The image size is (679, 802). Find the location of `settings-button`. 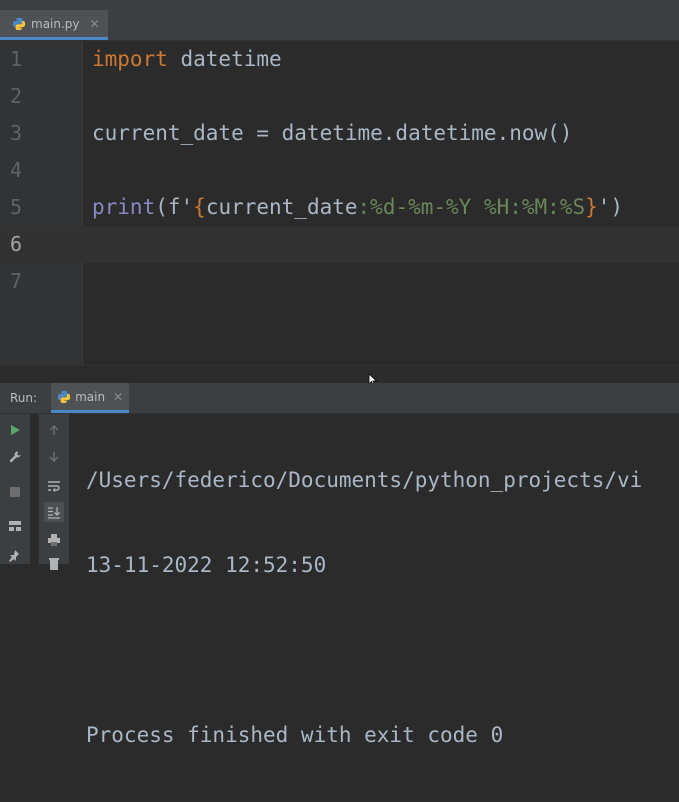

settings-button is located at coordinates (15, 457).